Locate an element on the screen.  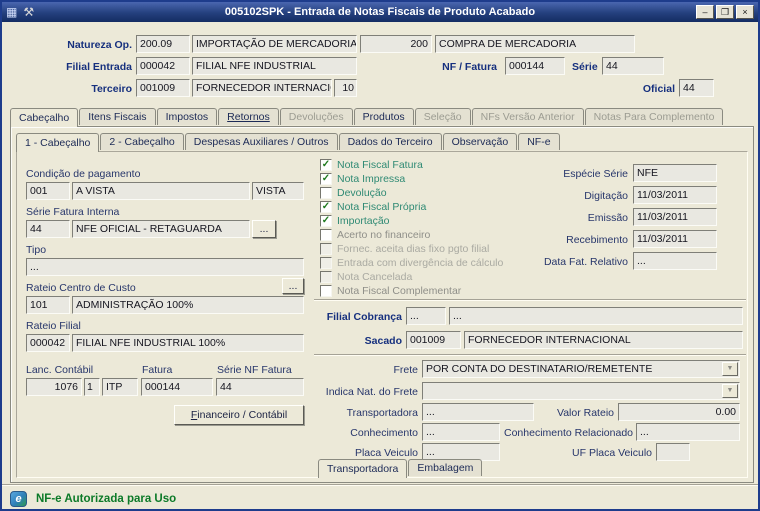
filial-entrada-desc-field: FILIAL NFE INDUSTRIAL is located at coordinates (274, 66).